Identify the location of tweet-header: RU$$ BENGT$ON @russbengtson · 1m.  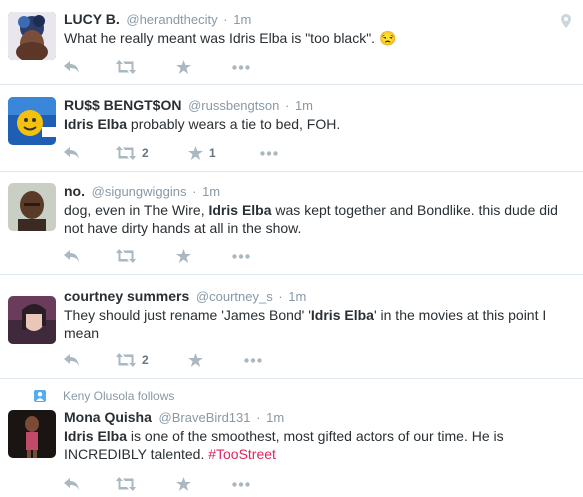
(318, 105).